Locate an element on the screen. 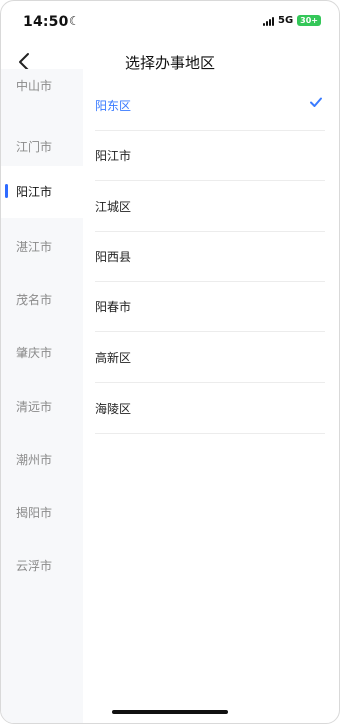  city-label: 江门市 is located at coordinates (34, 147).